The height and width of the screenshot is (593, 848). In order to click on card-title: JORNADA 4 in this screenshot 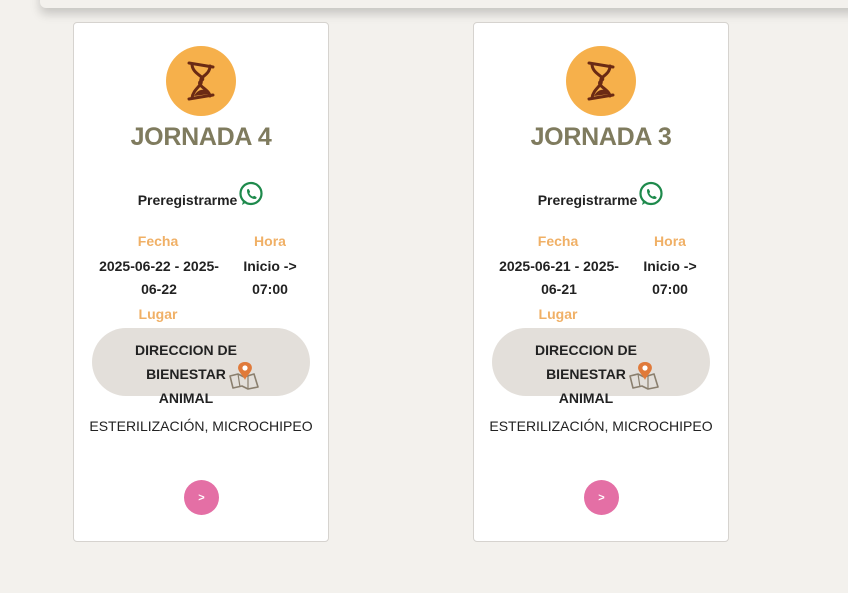, I will do `click(201, 137)`.